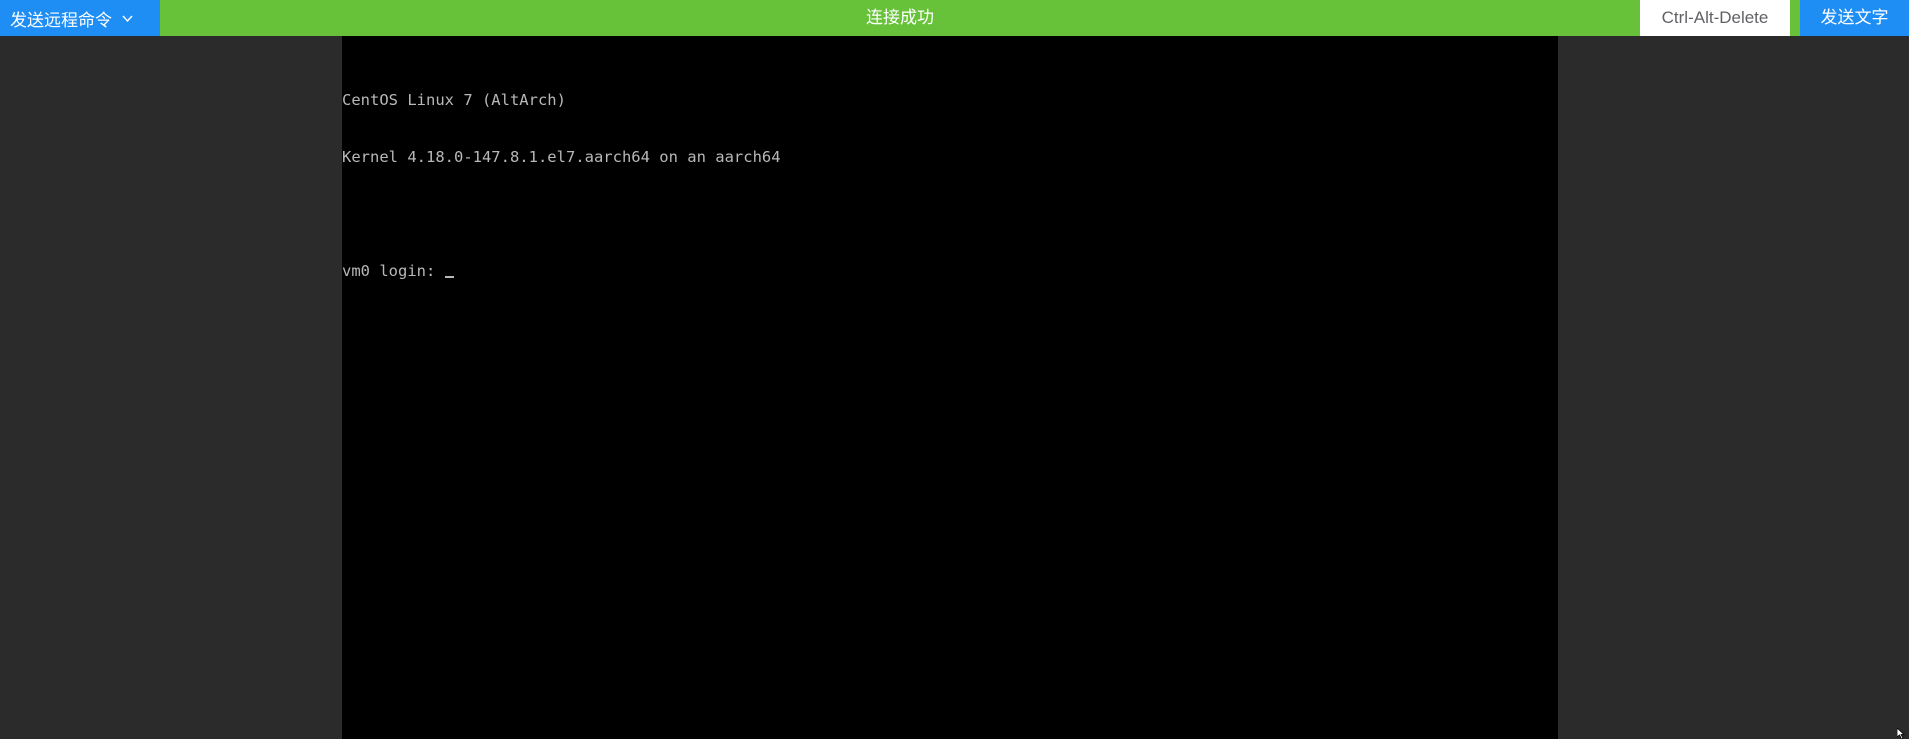 This screenshot has width=1909, height=739. Describe the element at coordinates (454, 100) in the screenshot. I see `console-line-os: CentOS Linux 7 (AltArch)` at that location.